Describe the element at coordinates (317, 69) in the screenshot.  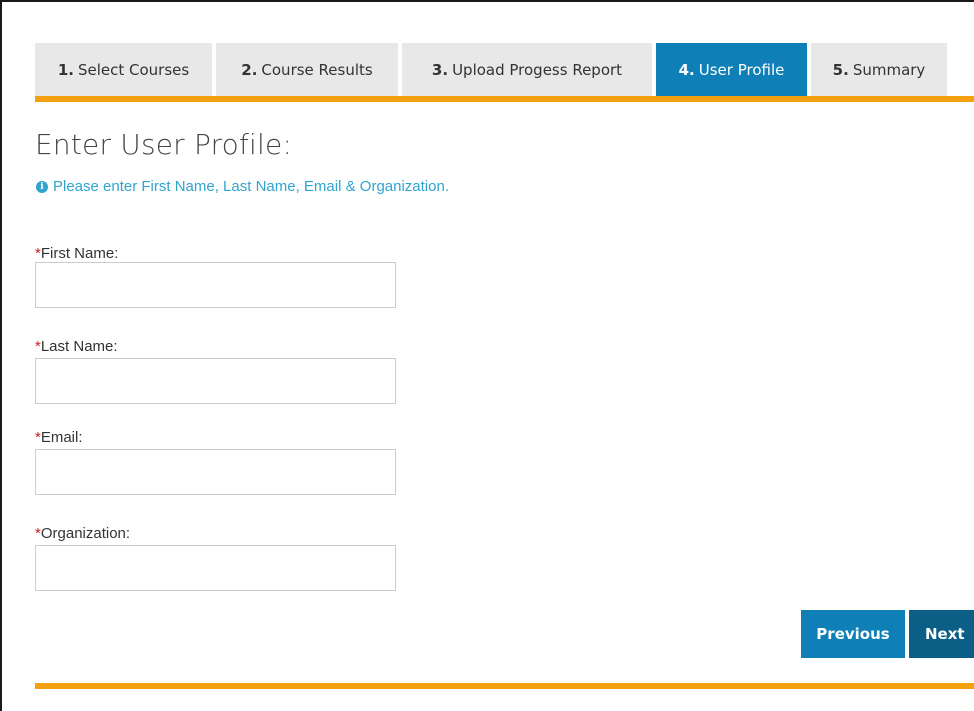
I see `tab-label: Course Results` at that location.